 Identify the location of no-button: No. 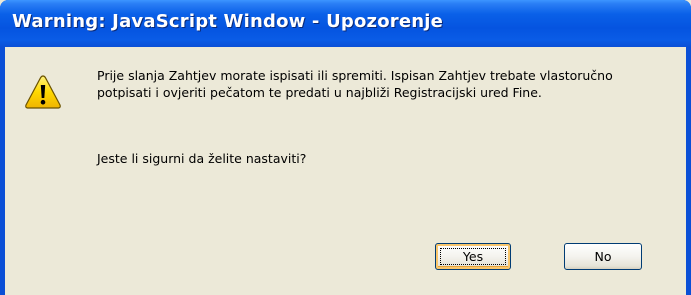
(603, 256).